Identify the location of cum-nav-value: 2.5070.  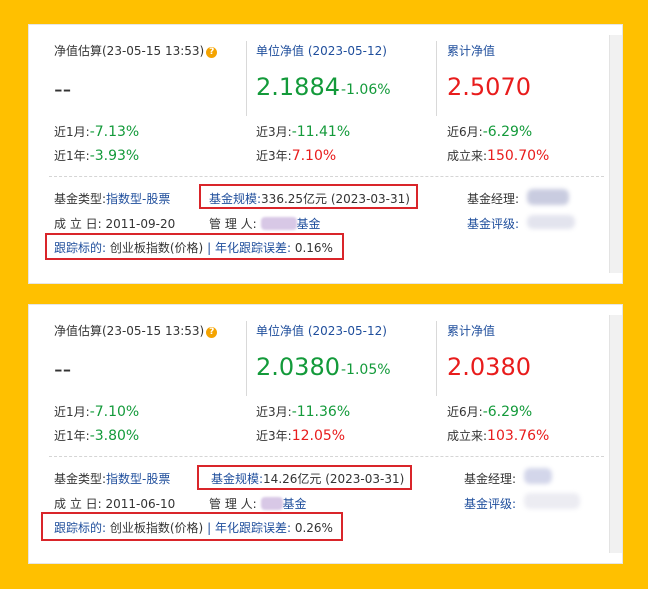
(489, 87).